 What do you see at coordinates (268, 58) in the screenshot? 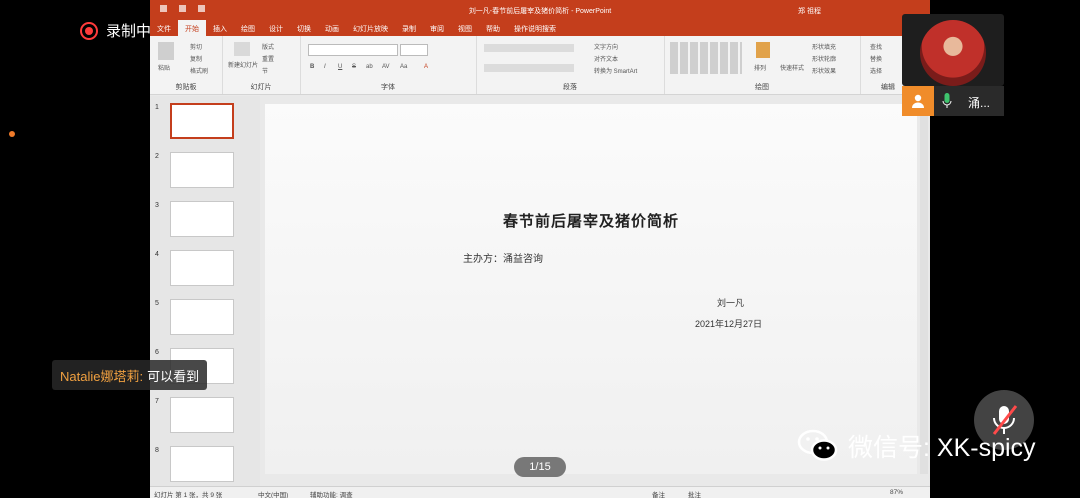
I see `reset-button: 重置` at bounding box center [268, 58].